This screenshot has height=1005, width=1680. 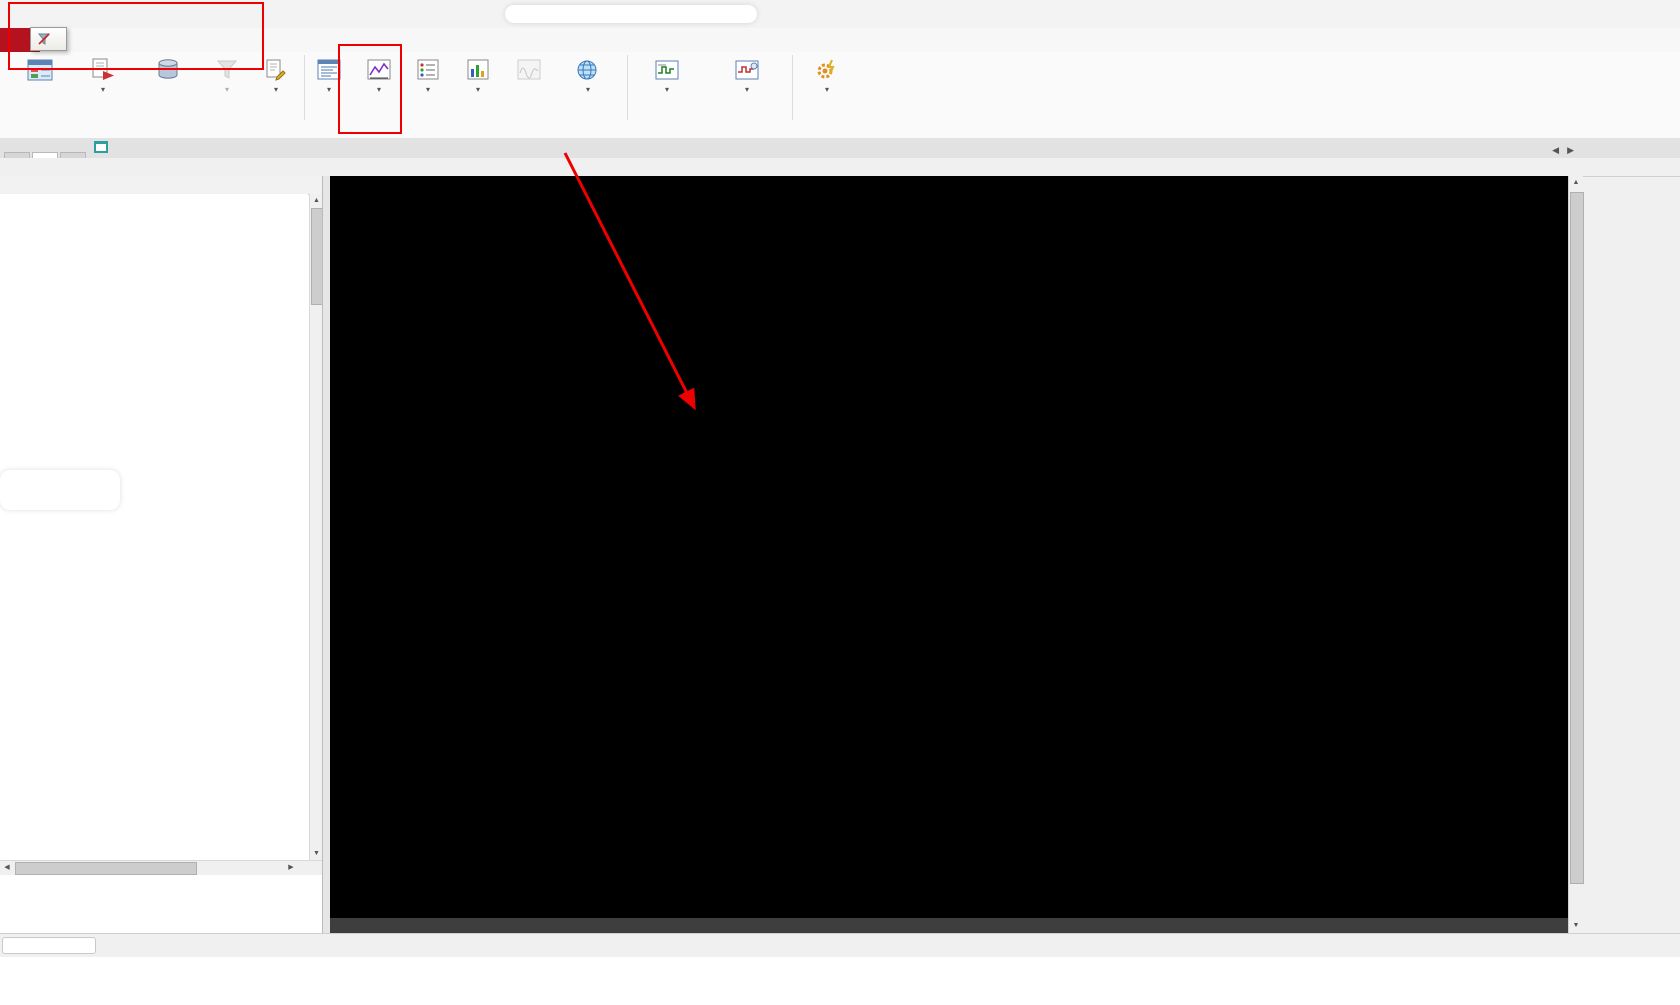 I want to click on automation-gear-icon, so click(x=827, y=69).